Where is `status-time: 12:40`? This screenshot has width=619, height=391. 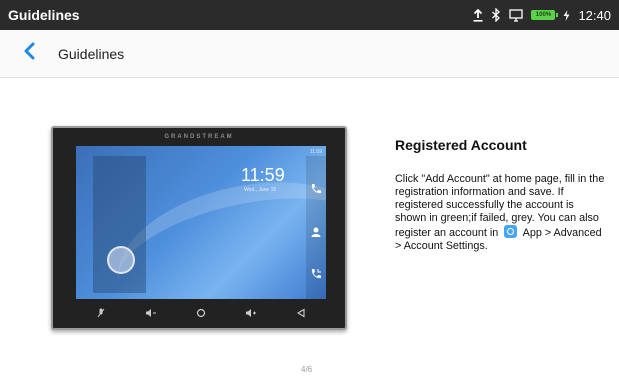
status-time: 12:40 is located at coordinates (594, 15).